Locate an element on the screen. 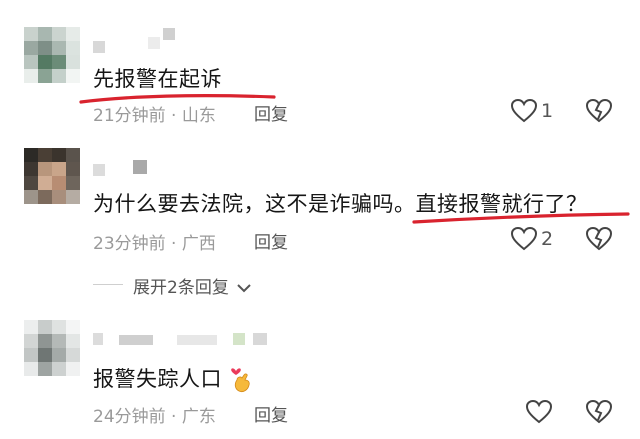  comment-text: 先报警在起诉 is located at coordinates (157, 79).